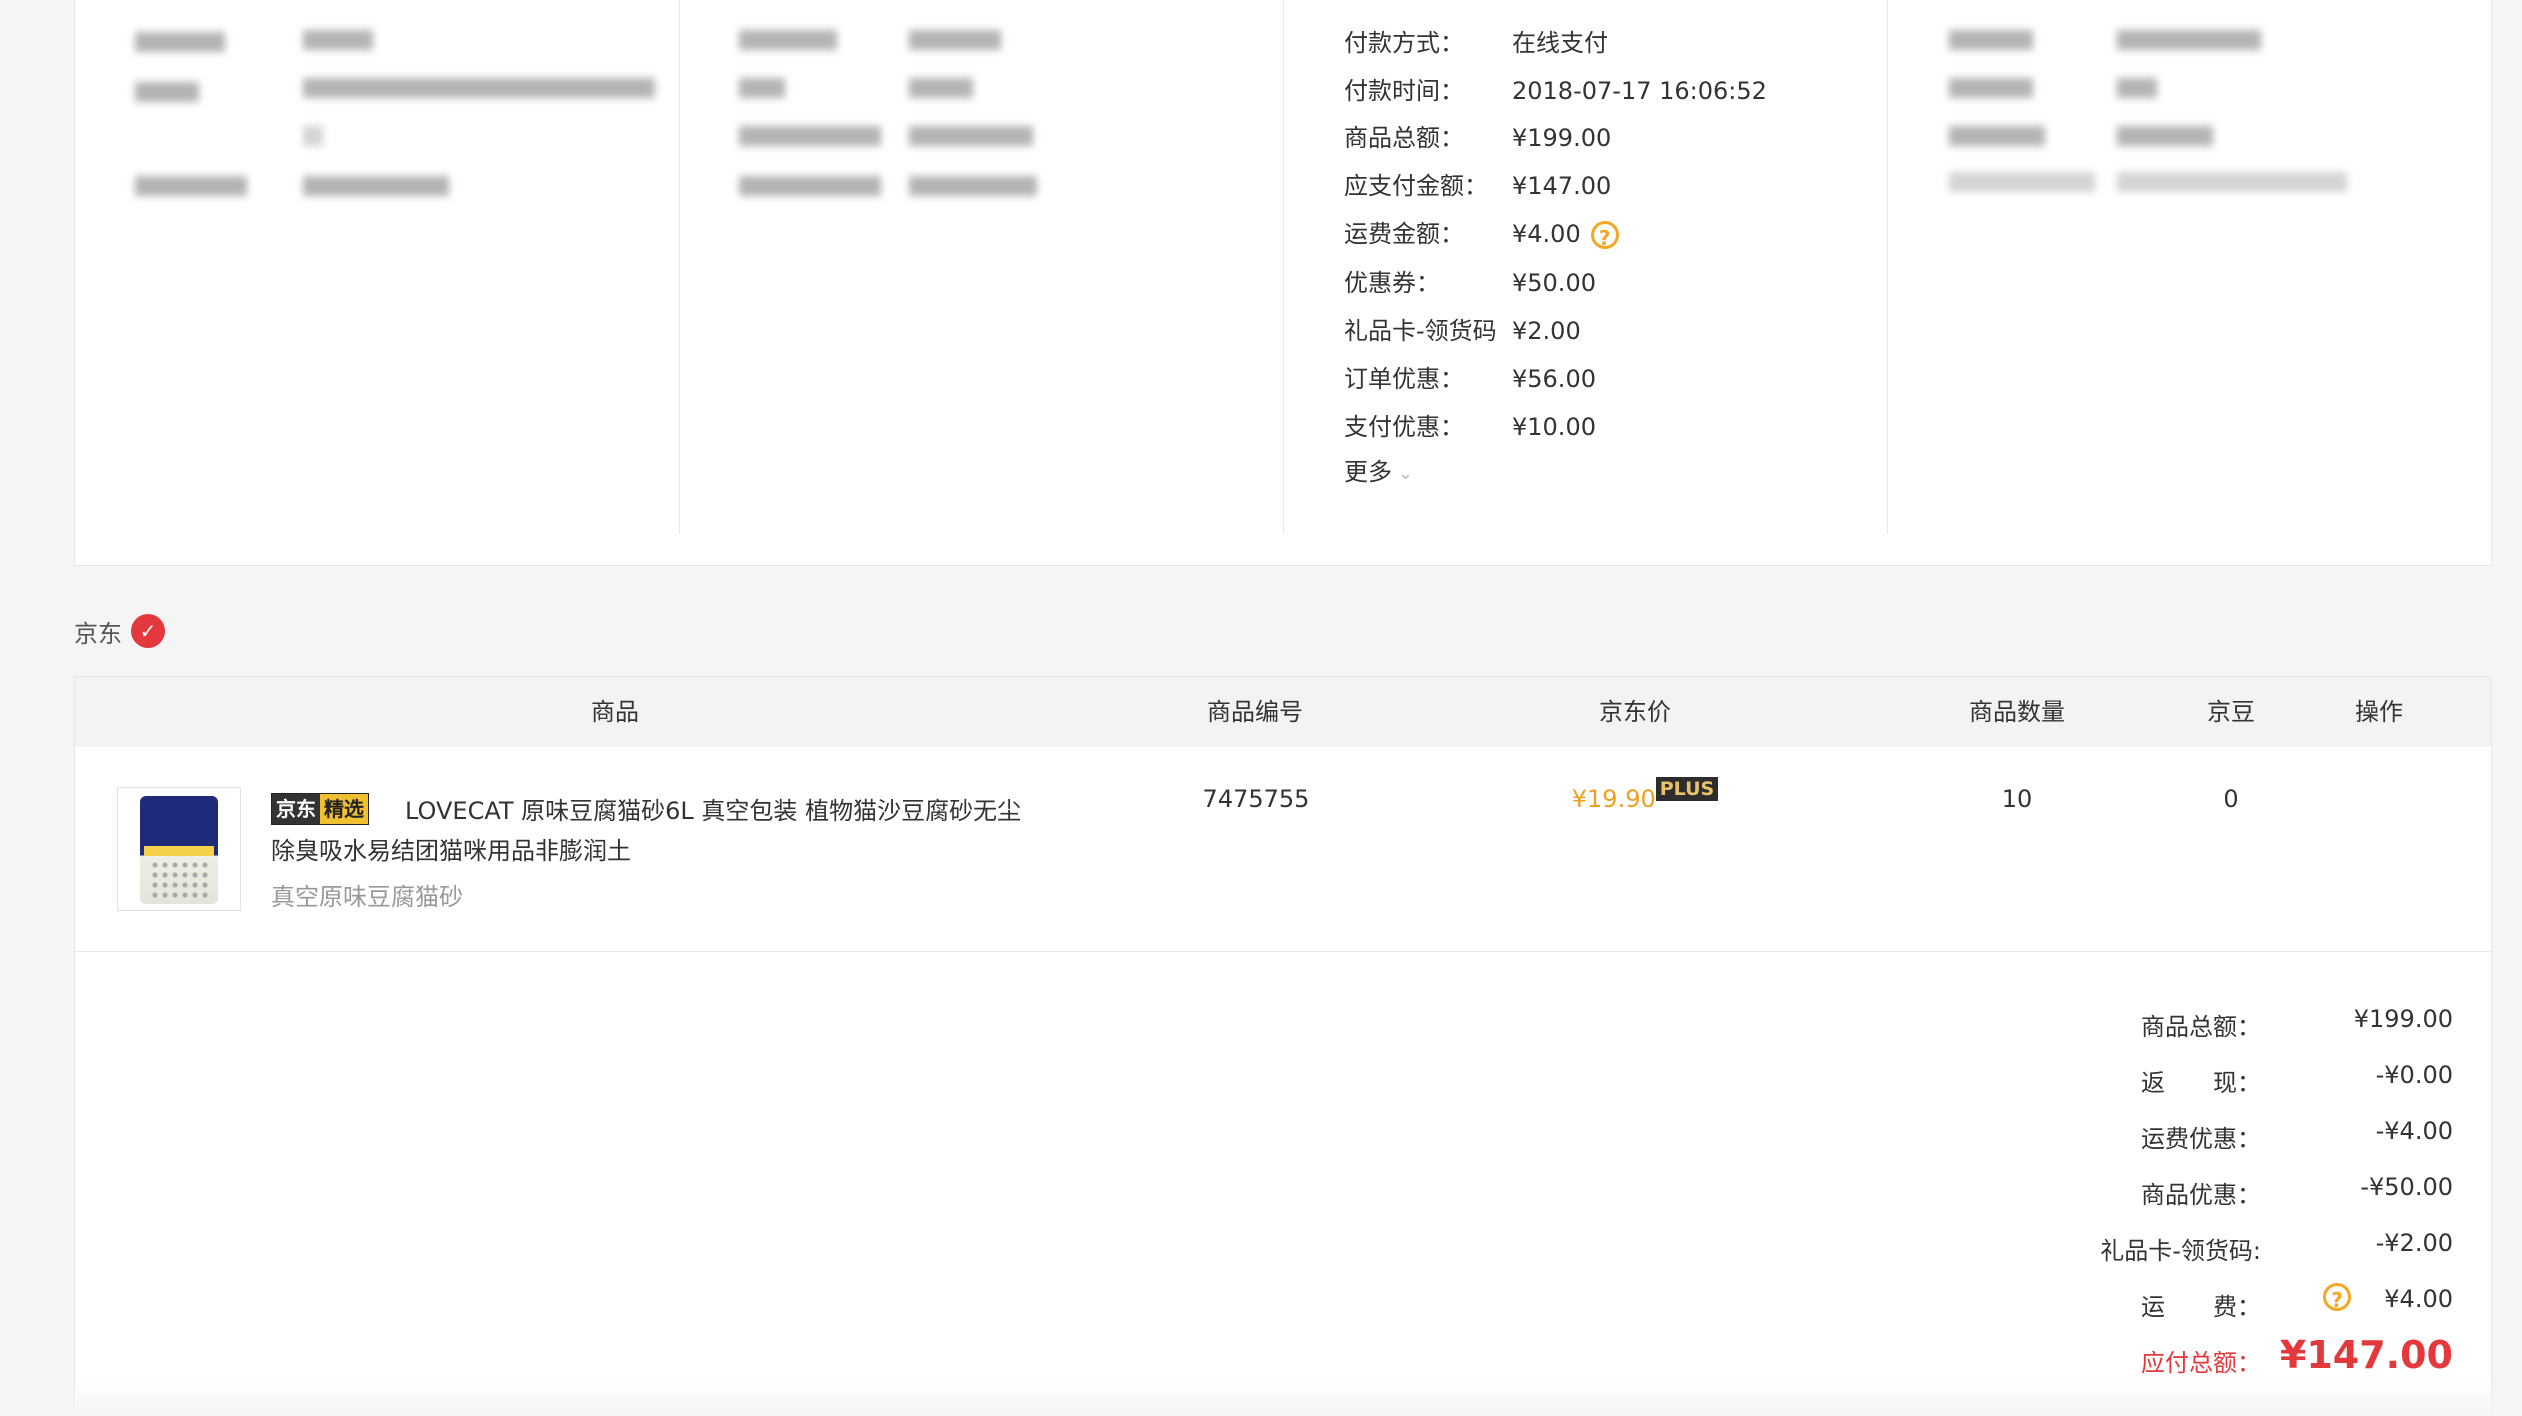 Image resolution: width=2522 pixels, height=1416 pixels. Describe the element at coordinates (2414, 1075) in the screenshot. I see `summary-cashback-value: -¥0.00` at that location.